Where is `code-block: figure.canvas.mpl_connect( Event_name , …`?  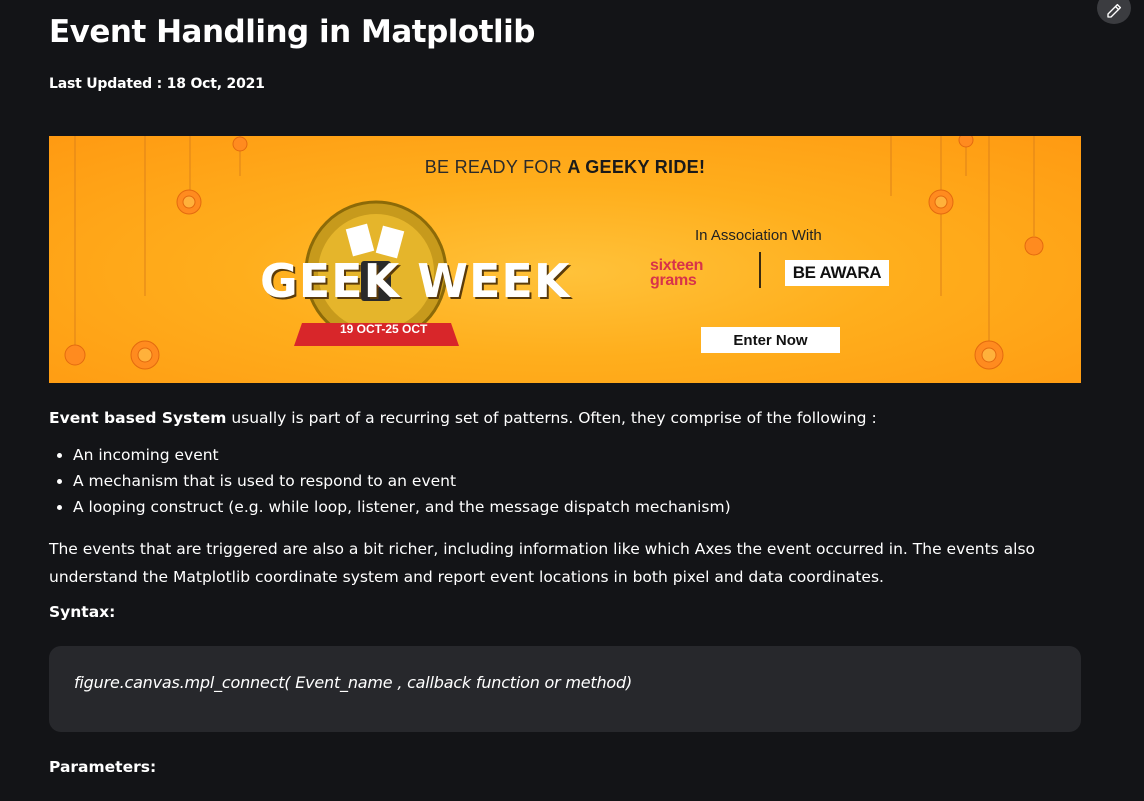 code-block: figure.canvas.mpl_connect( Event_name , … is located at coordinates (565, 689).